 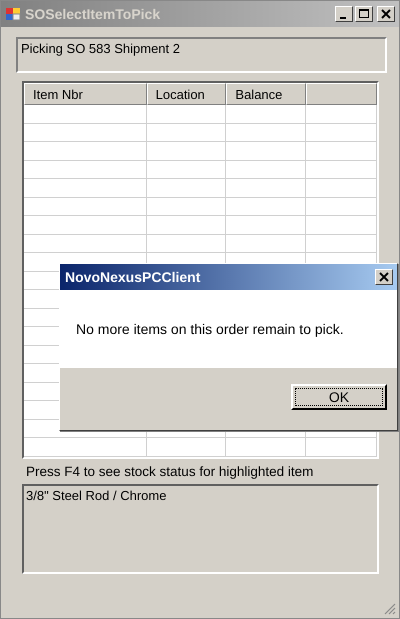 What do you see at coordinates (133, 277) in the screenshot?
I see `dialog-title: NovoNexusPCClient` at bounding box center [133, 277].